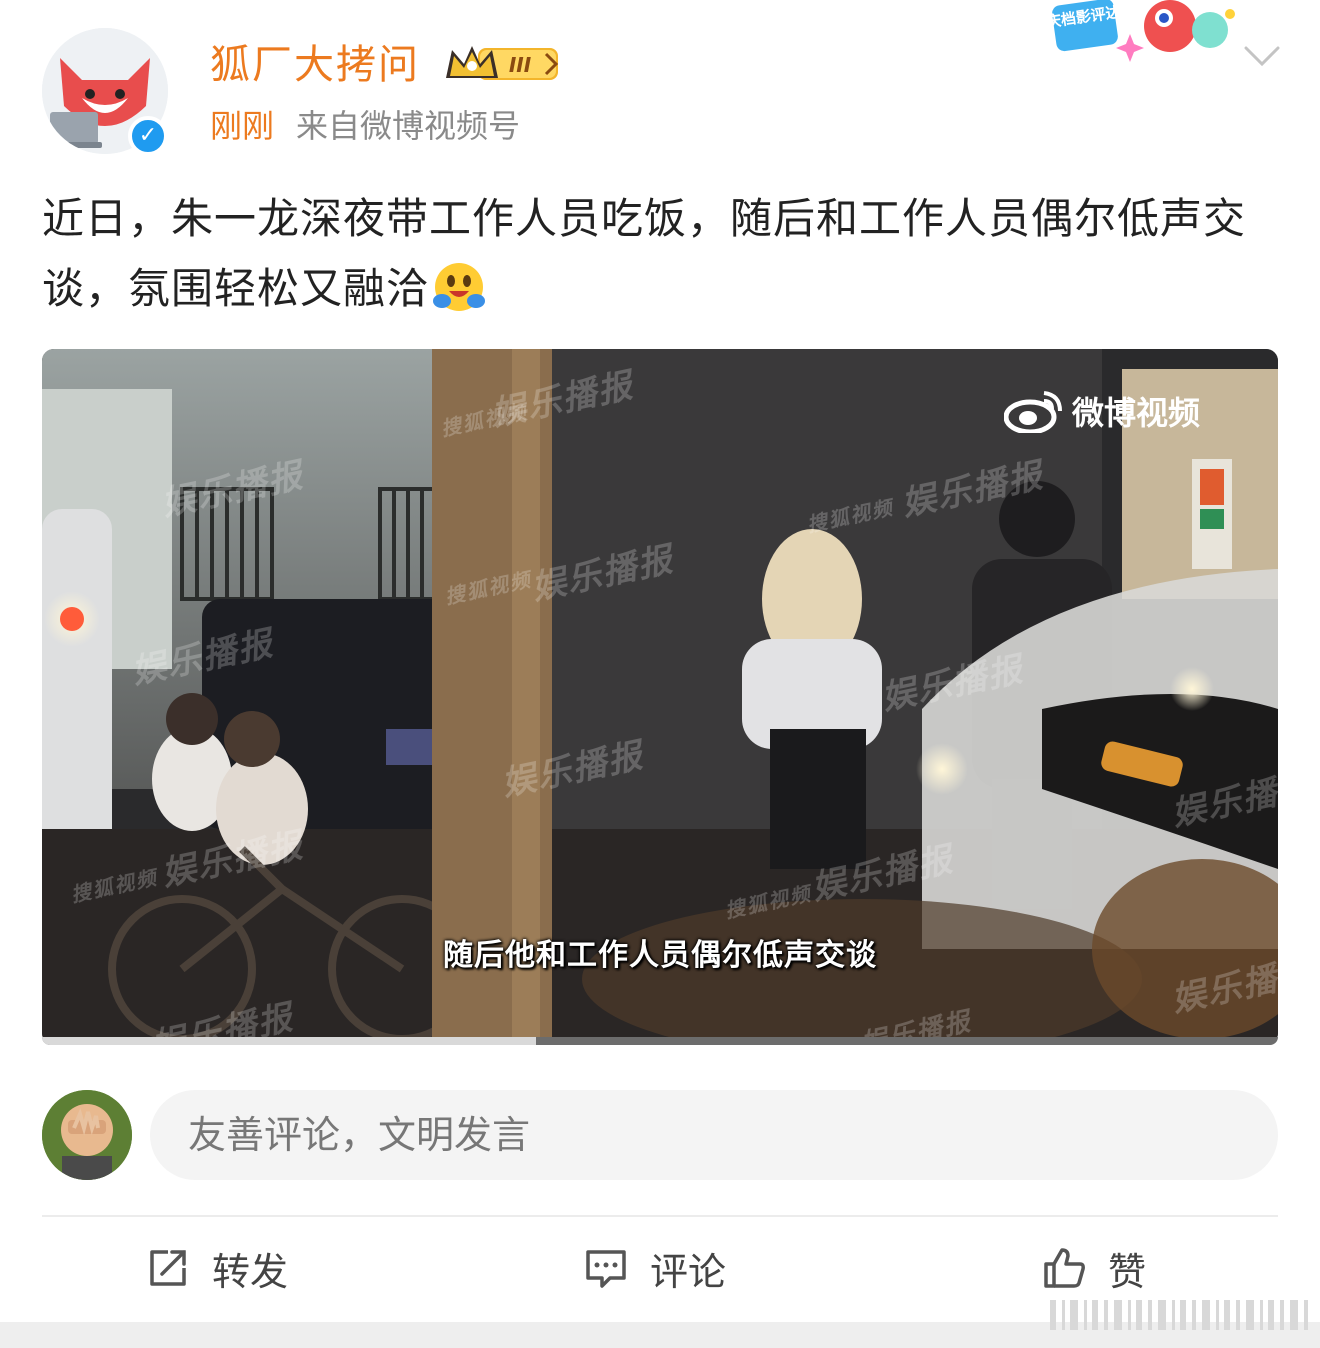 The width and height of the screenshot is (1320, 1348). Describe the element at coordinates (250, 1271) in the screenshot. I see `repost-label: 转发` at that location.